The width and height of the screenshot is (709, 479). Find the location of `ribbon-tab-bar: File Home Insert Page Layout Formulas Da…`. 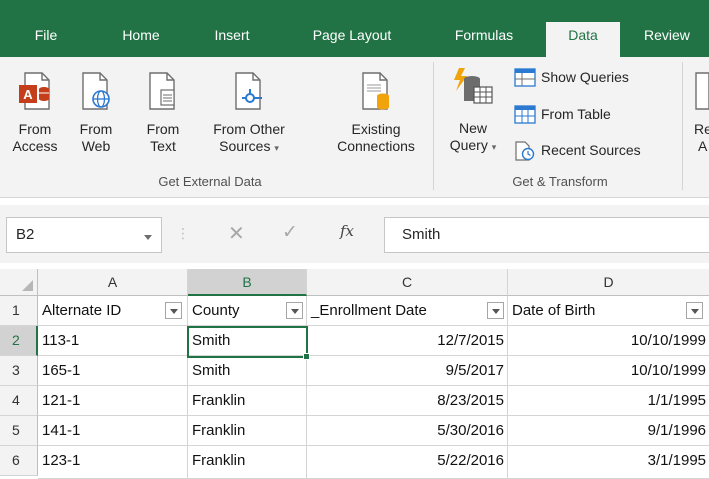

ribbon-tab-bar: File Home Insert Page Layout Formulas Da… is located at coordinates (354, 28).